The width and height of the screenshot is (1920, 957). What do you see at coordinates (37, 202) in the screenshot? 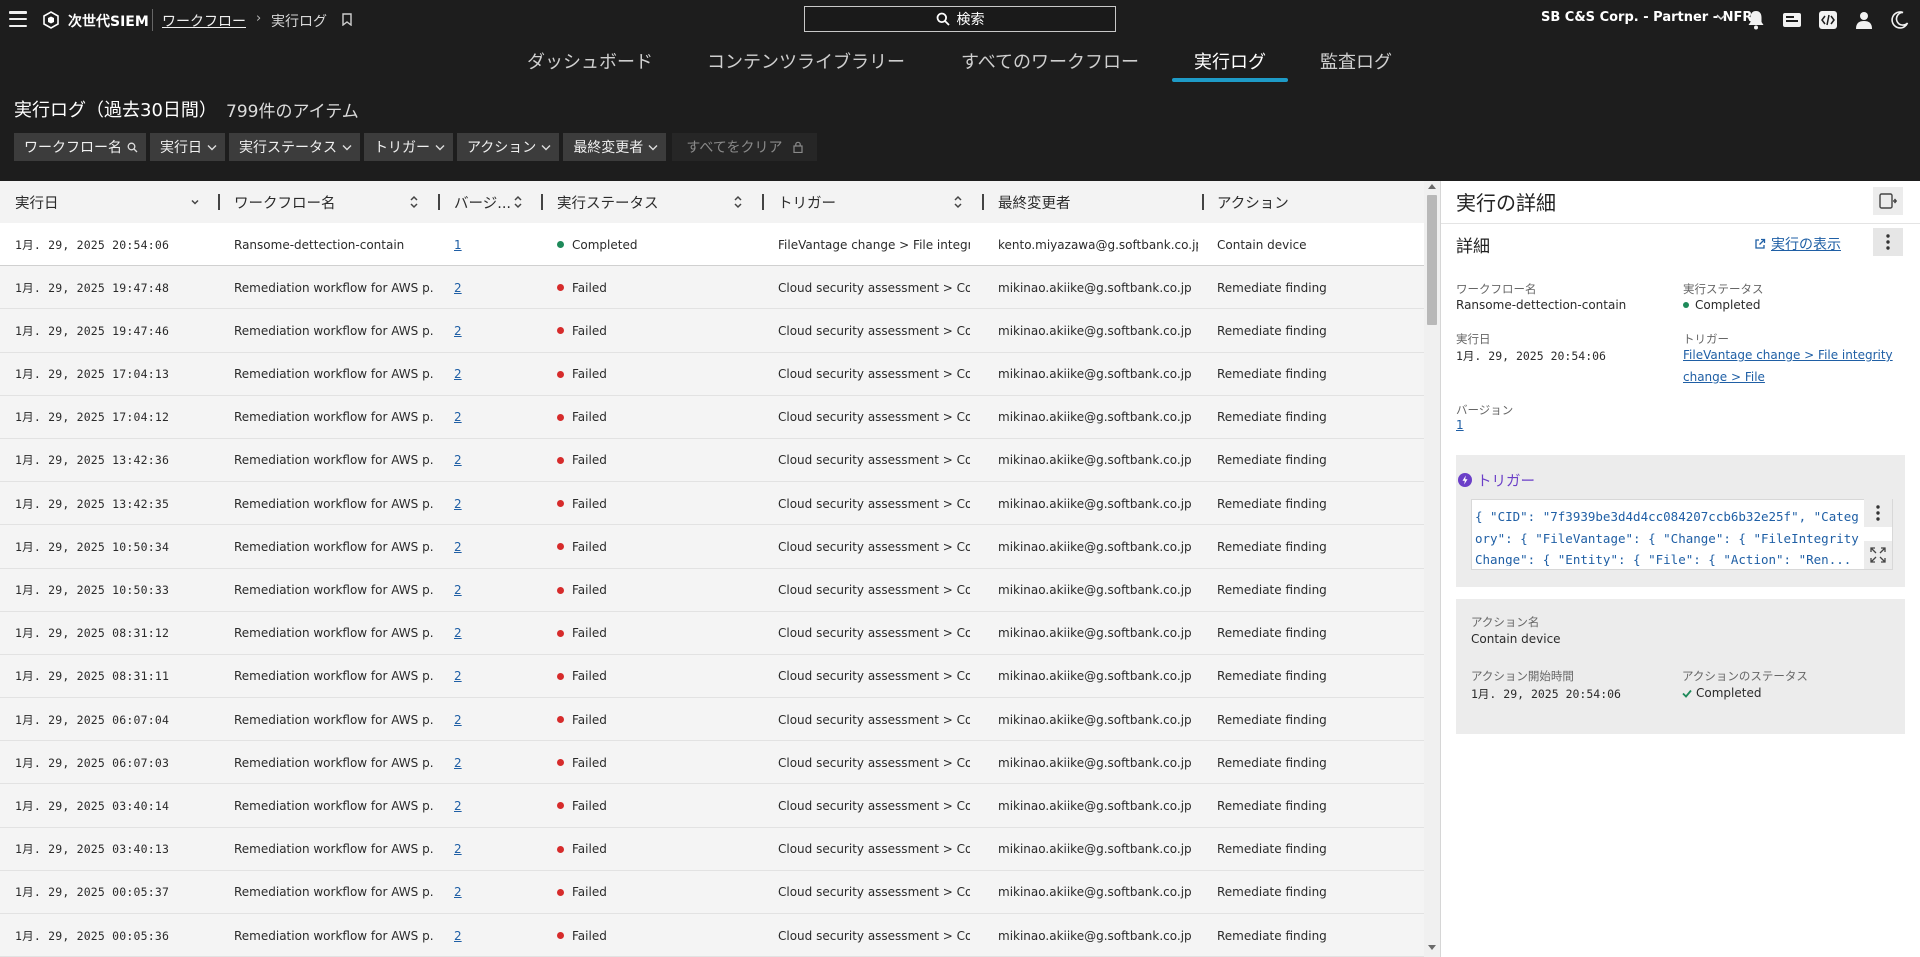
I see `column-header-date: 実行日` at bounding box center [37, 202].